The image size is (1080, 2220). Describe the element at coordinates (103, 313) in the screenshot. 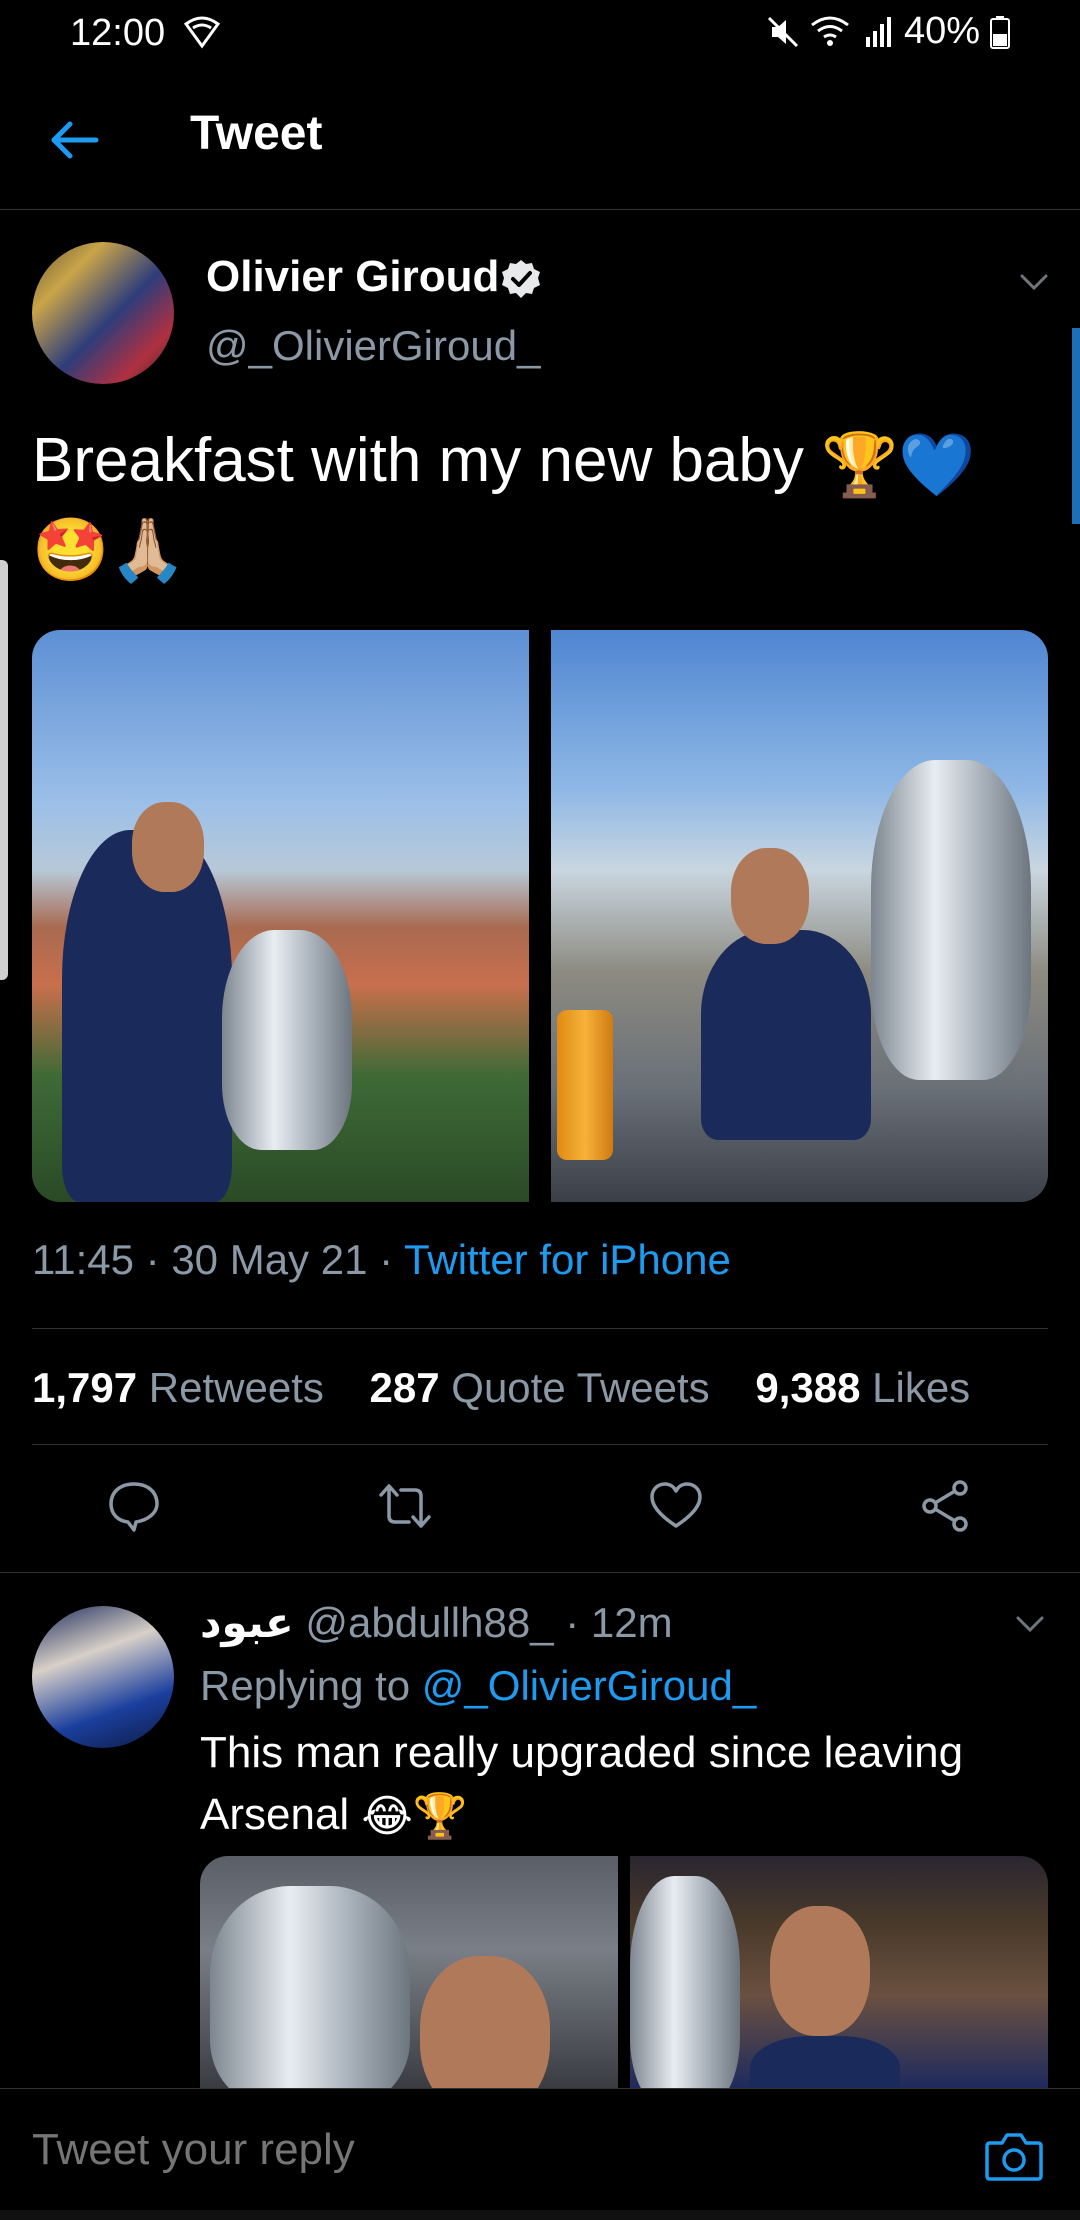

I see `author-avatar` at that location.